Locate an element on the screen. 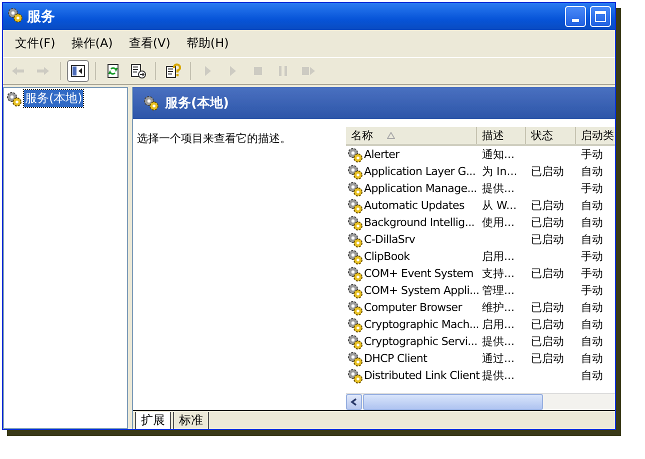  service-name: C-DillaSrv is located at coordinates (390, 239).